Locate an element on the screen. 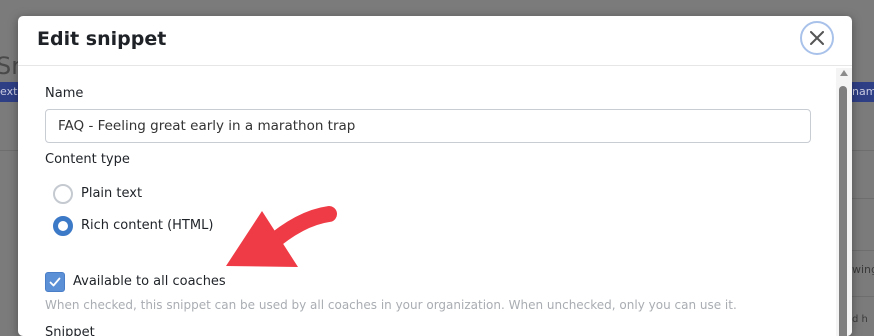 The image size is (874, 336). annotation-arrow-icon is located at coordinates (281, 236).